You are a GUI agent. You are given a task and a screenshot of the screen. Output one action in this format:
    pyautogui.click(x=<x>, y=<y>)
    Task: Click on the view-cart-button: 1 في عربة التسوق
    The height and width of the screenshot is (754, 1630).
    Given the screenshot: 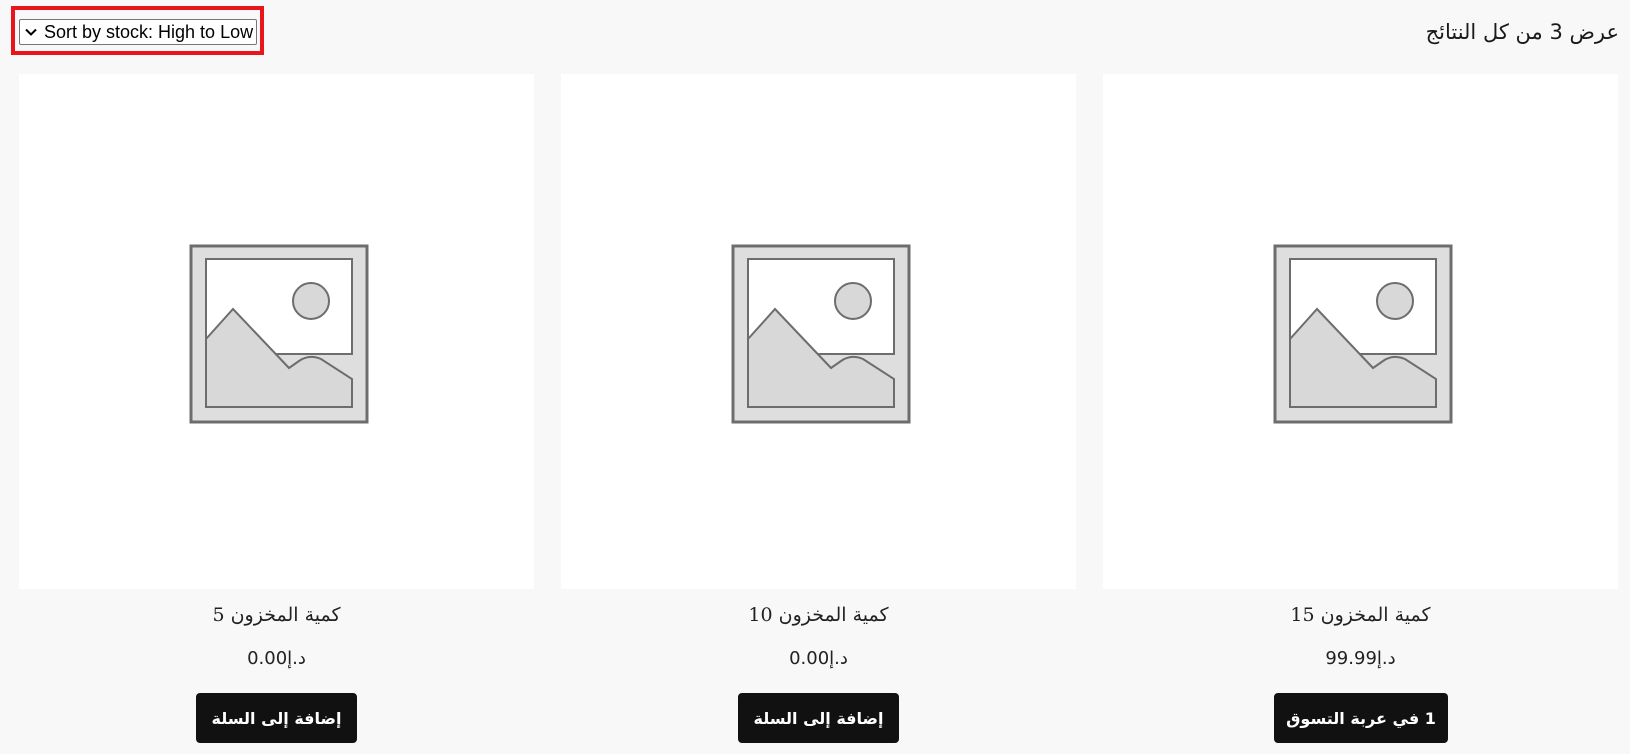 What is the action you would take?
    pyautogui.click(x=1361, y=718)
    